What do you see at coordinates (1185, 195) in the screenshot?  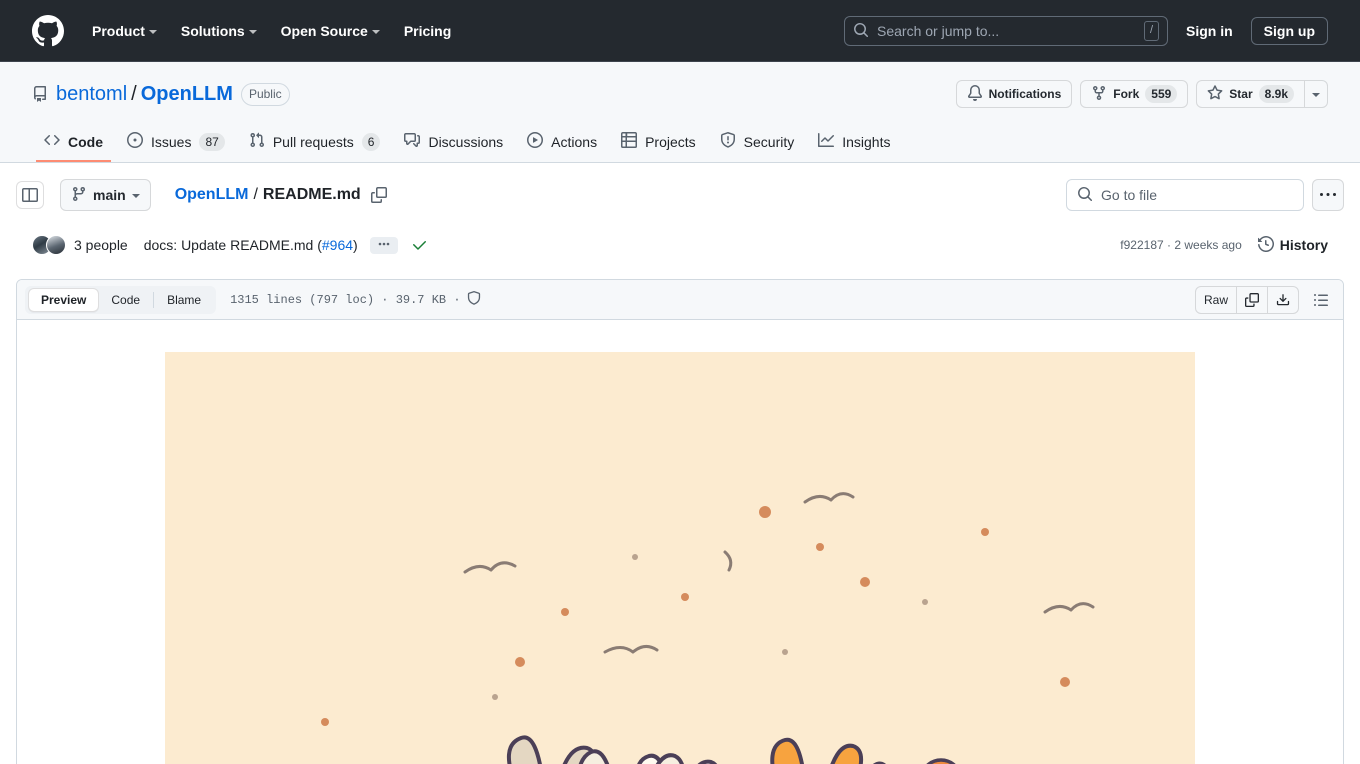 I see `go-to-file-input: Go to file` at bounding box center [1185, 195].